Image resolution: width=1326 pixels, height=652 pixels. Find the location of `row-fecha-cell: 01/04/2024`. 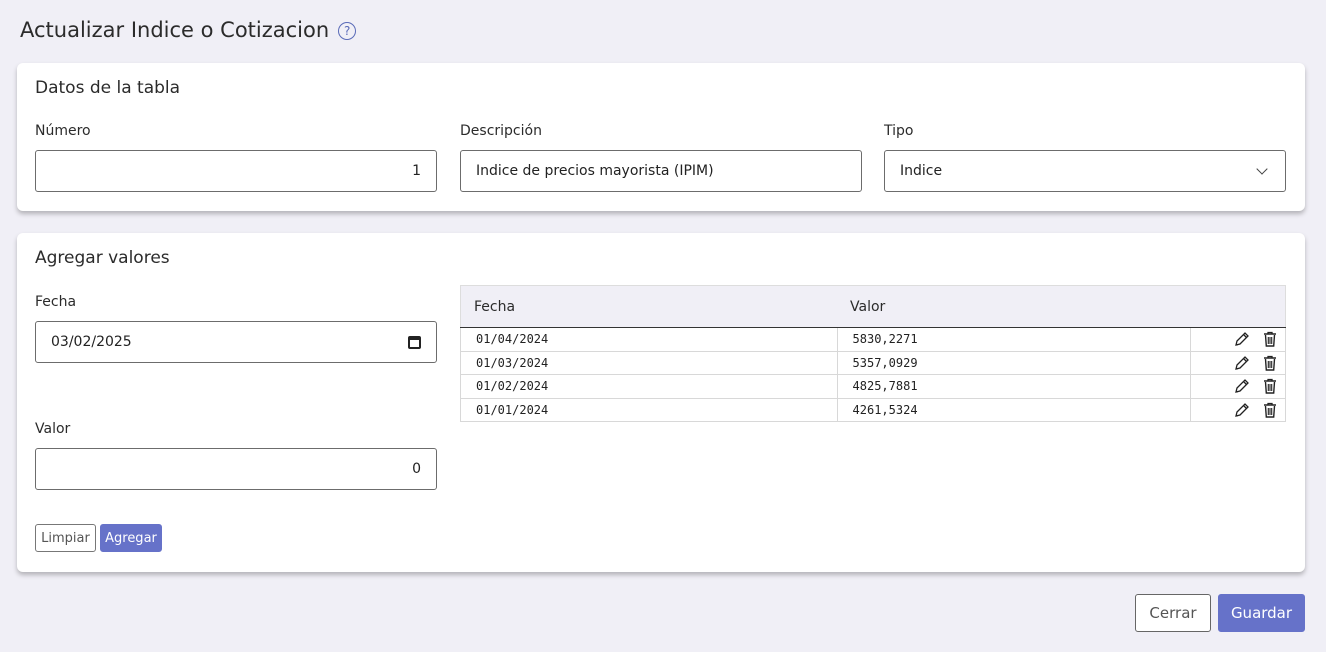

row-fecha-cell: 01/04/2024 is located at coordinates (649, 339).